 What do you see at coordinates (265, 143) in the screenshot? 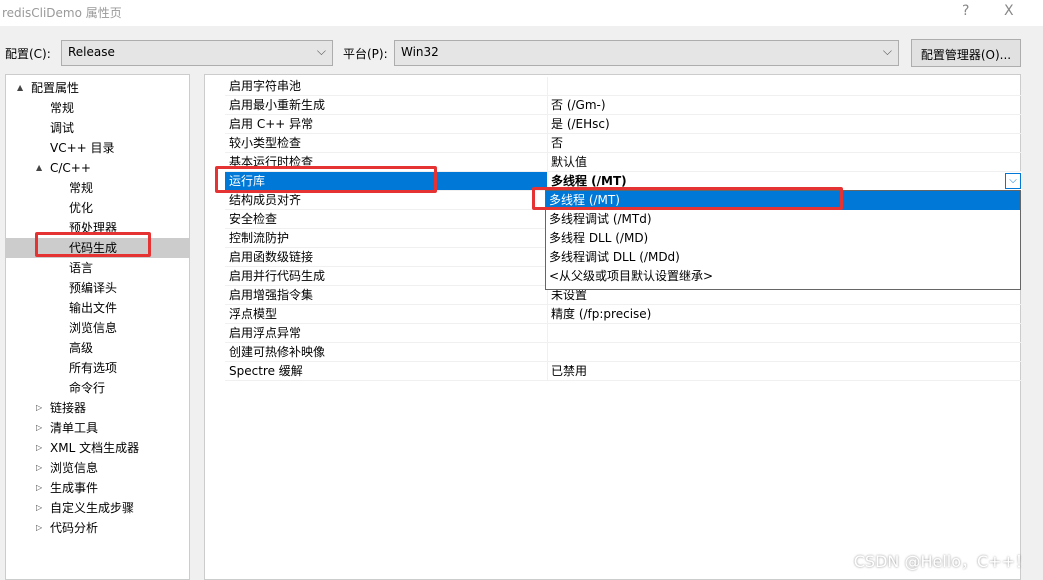
I see `property-name: 较小类型检查` at bounding box center [265, 143].